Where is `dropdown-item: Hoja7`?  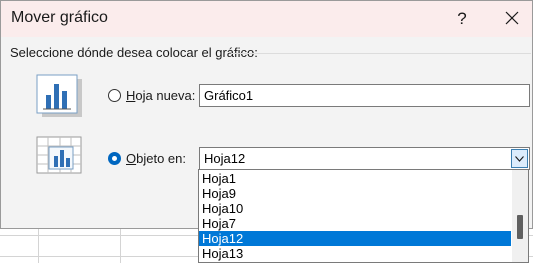 dropdown-item: Hoja7 is located at coordinates (355, 223).